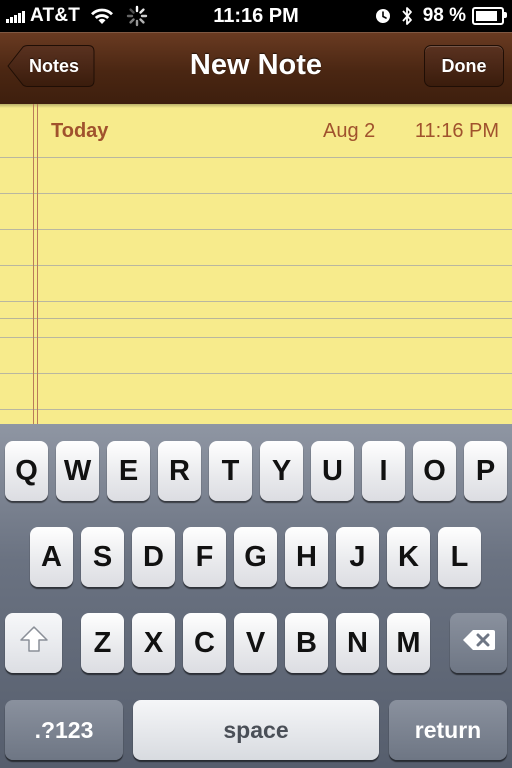 This screenshot has height=768, width=512. I want to click on battery-icon, so click(489, 16).